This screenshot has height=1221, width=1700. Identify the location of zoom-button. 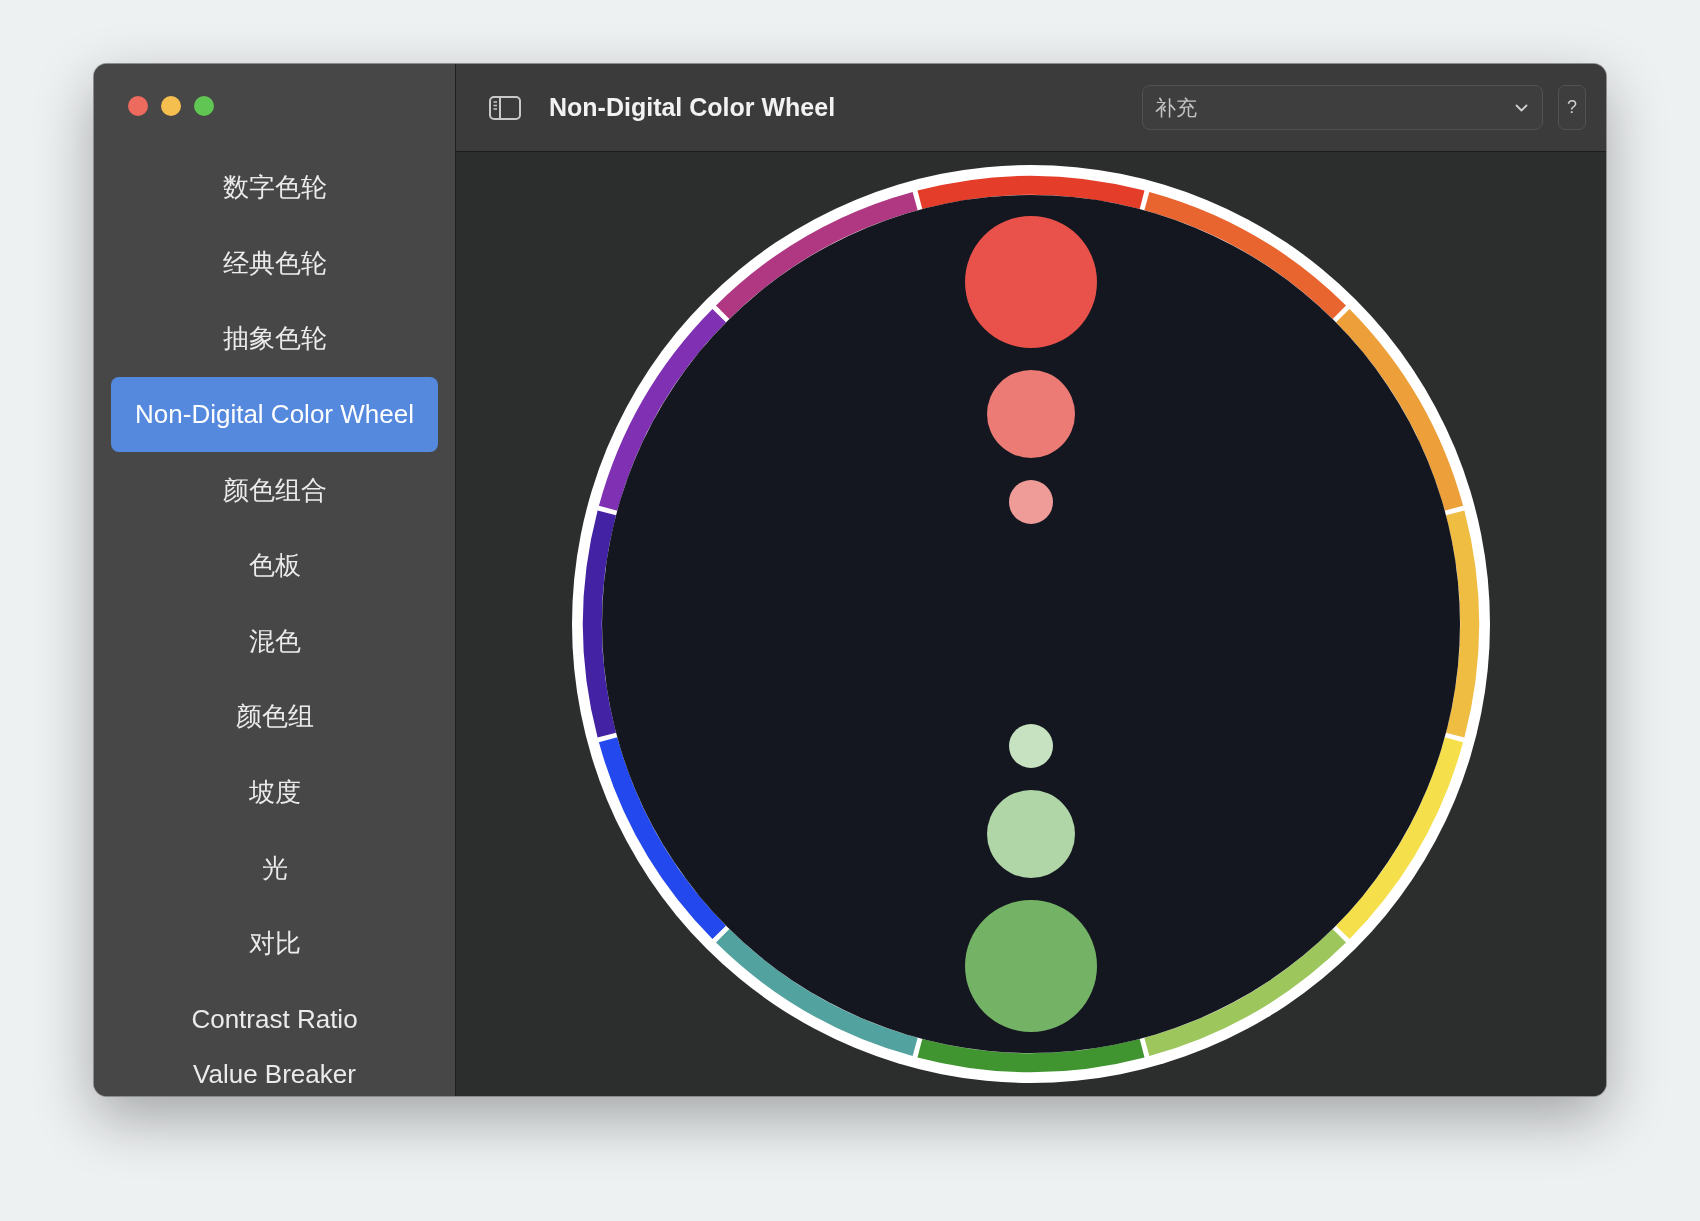
(204, 106).